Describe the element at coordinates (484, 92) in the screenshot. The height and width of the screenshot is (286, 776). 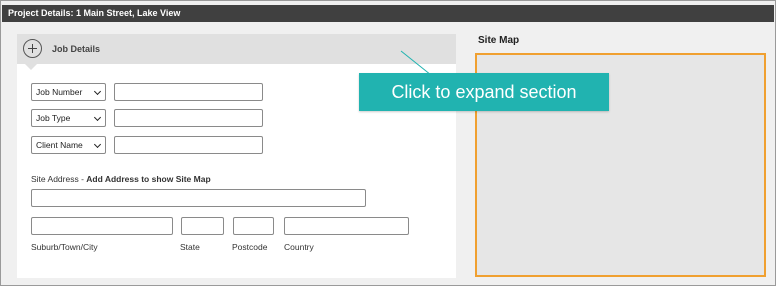
I see `expand-section-callout: Click to expand section` at that location.